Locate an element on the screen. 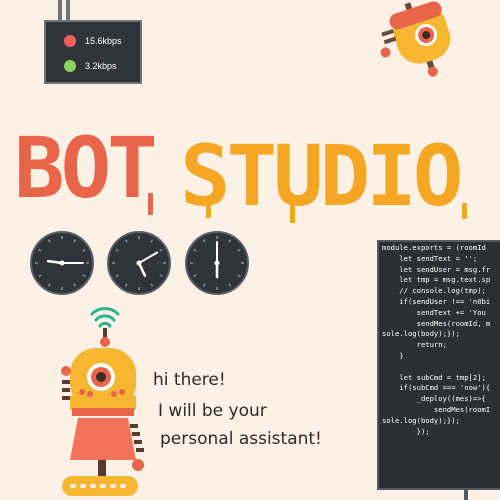  status-panel-pole-right is located at coordinates (68, 11).